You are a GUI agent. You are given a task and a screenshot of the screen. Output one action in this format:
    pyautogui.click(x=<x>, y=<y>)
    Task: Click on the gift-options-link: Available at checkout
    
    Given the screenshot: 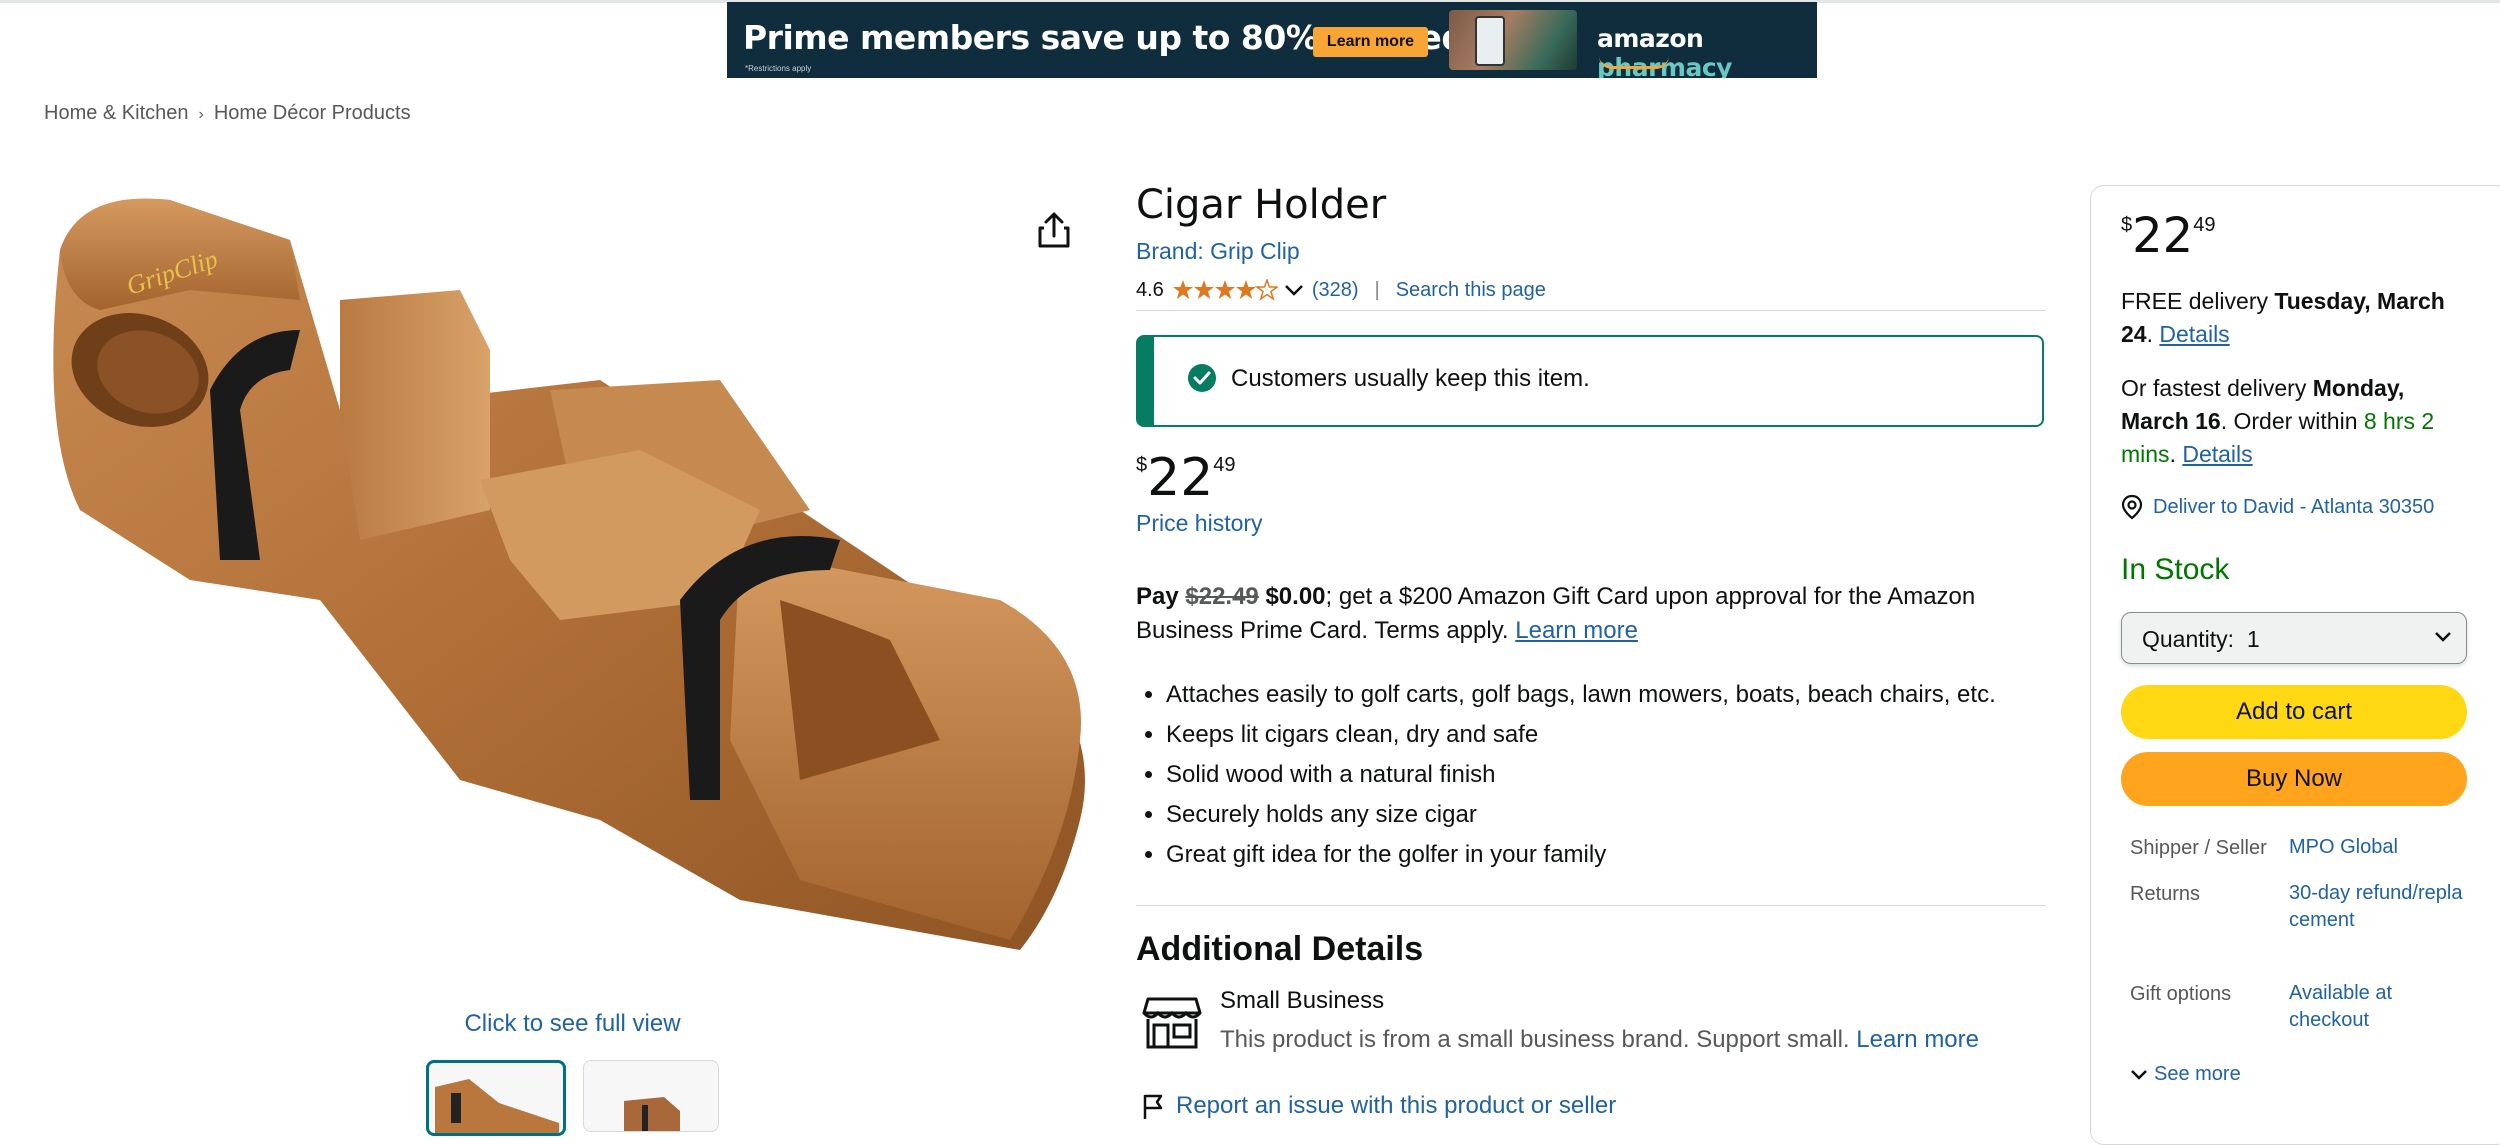 What is the action you would take?
    pyautogui.click(x=2364, y=1007)
    